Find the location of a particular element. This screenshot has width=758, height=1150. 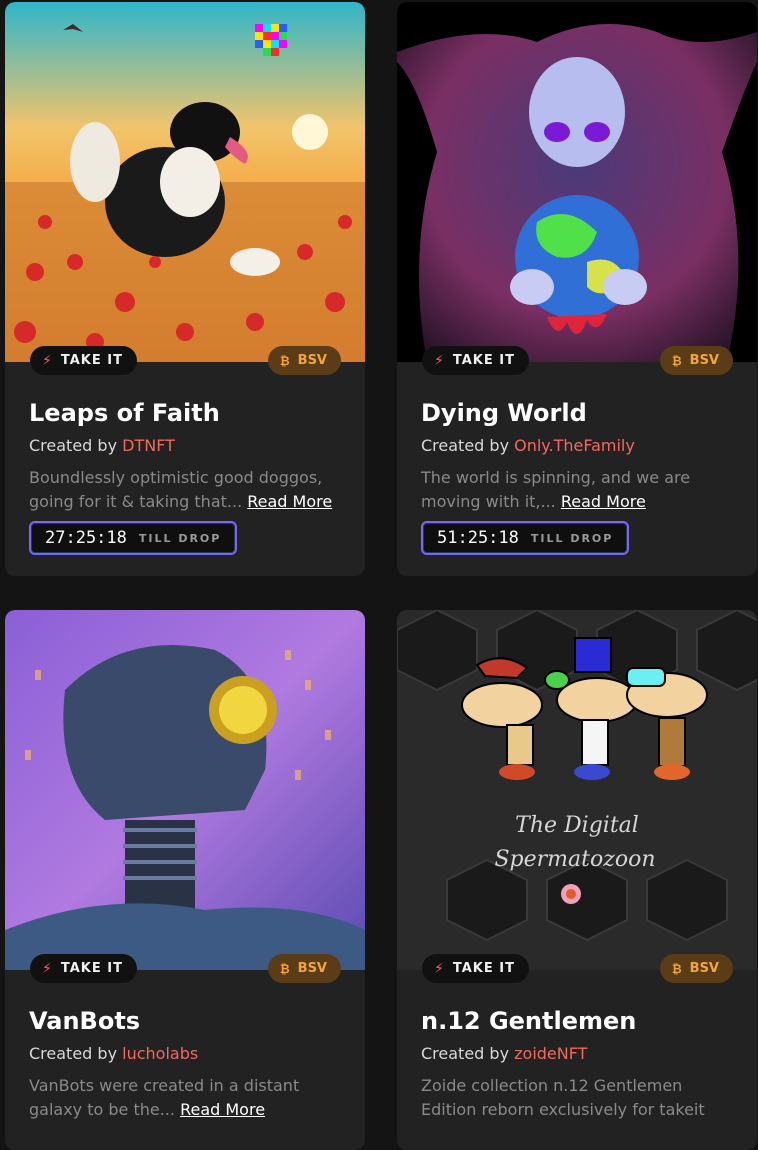

timer-value: 51:25:18 is located at coordinates (478, 538).